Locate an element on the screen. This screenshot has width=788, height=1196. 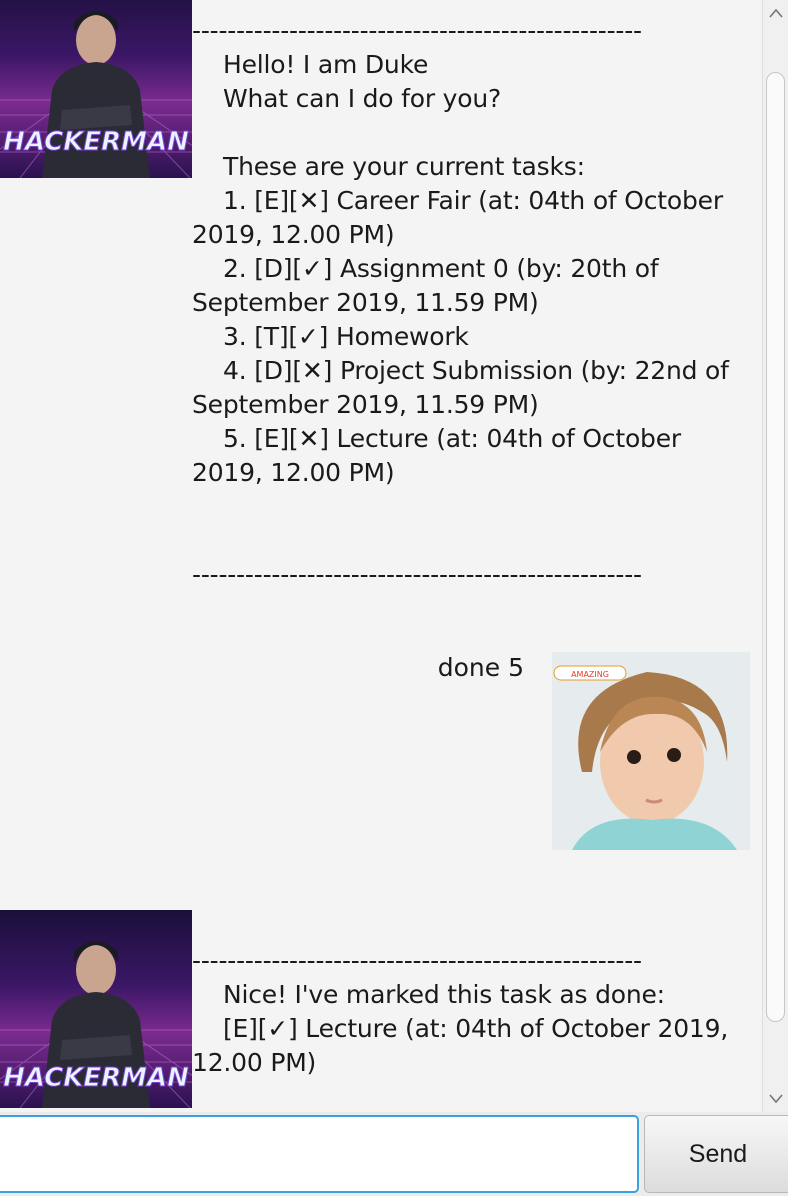
vertical-scrollbar is located at coordinates (775, 556).